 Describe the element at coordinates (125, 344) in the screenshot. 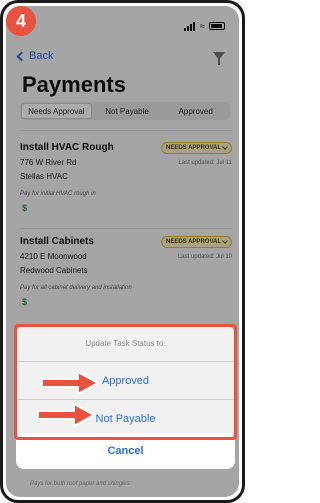

I see `action-sheet-title: Update Task Status to:` at that location.